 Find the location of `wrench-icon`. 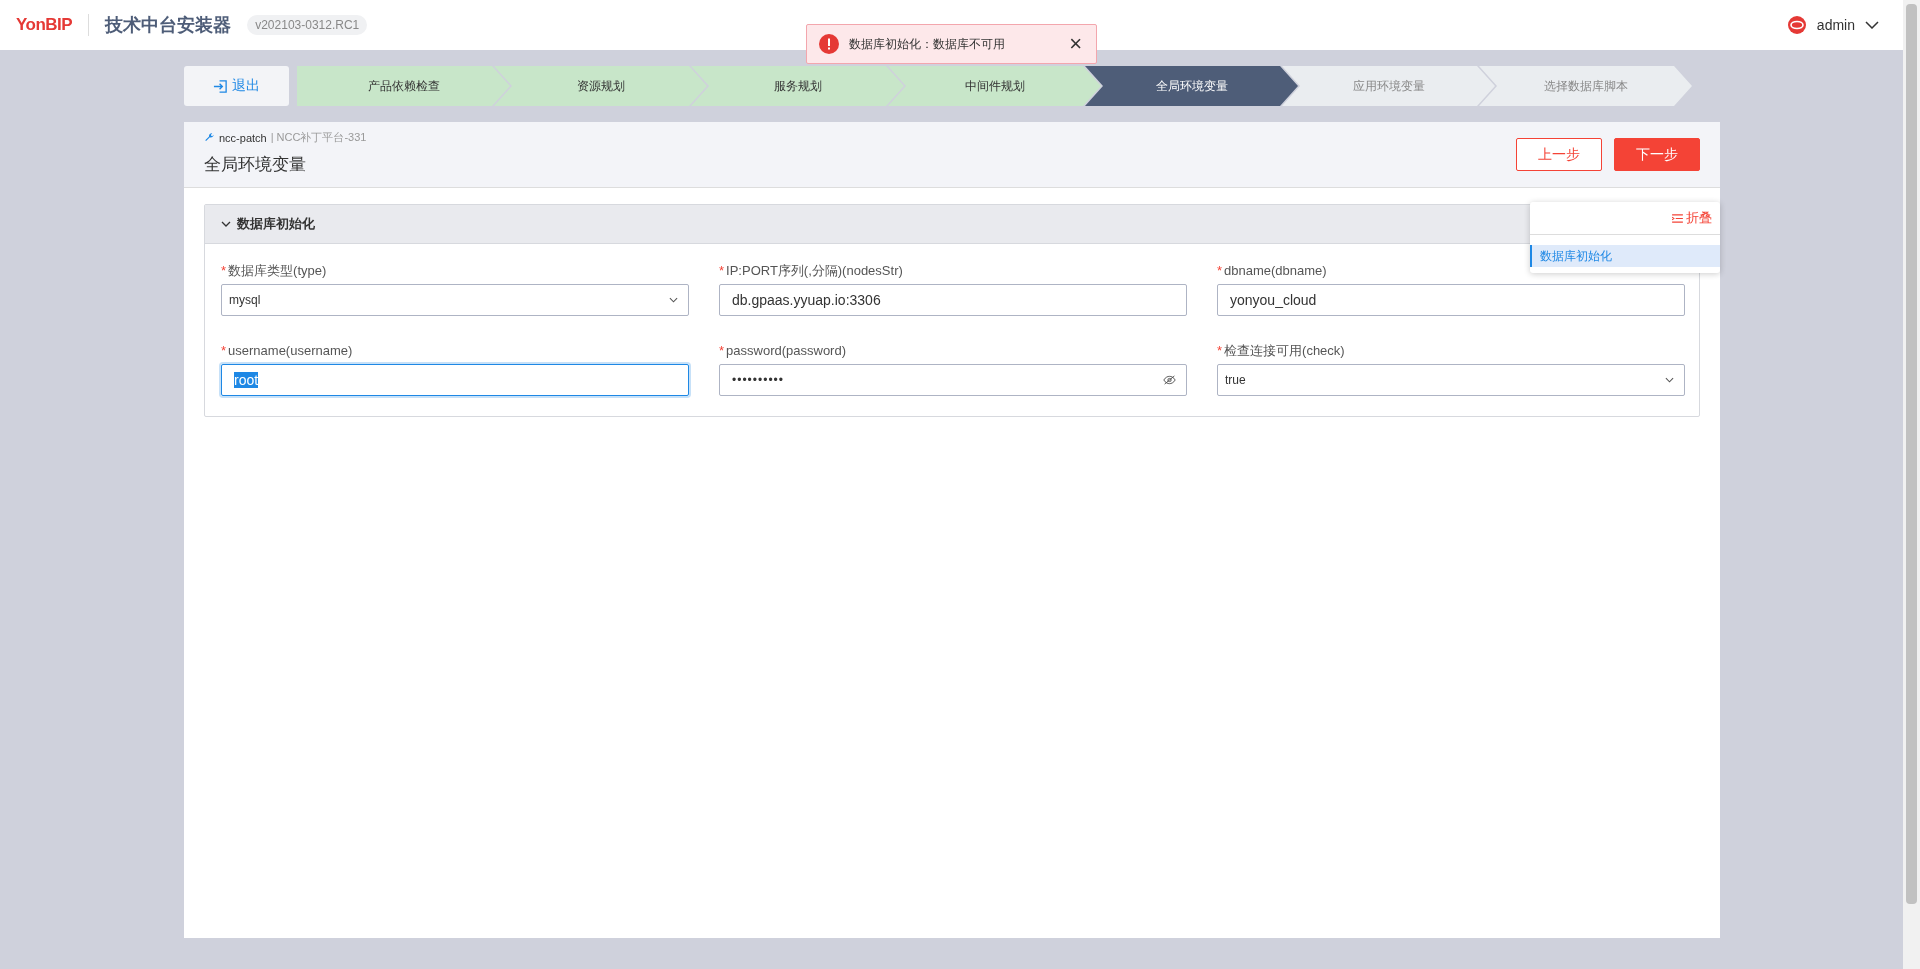

wrench-icon is located at coordinates (209, 137).